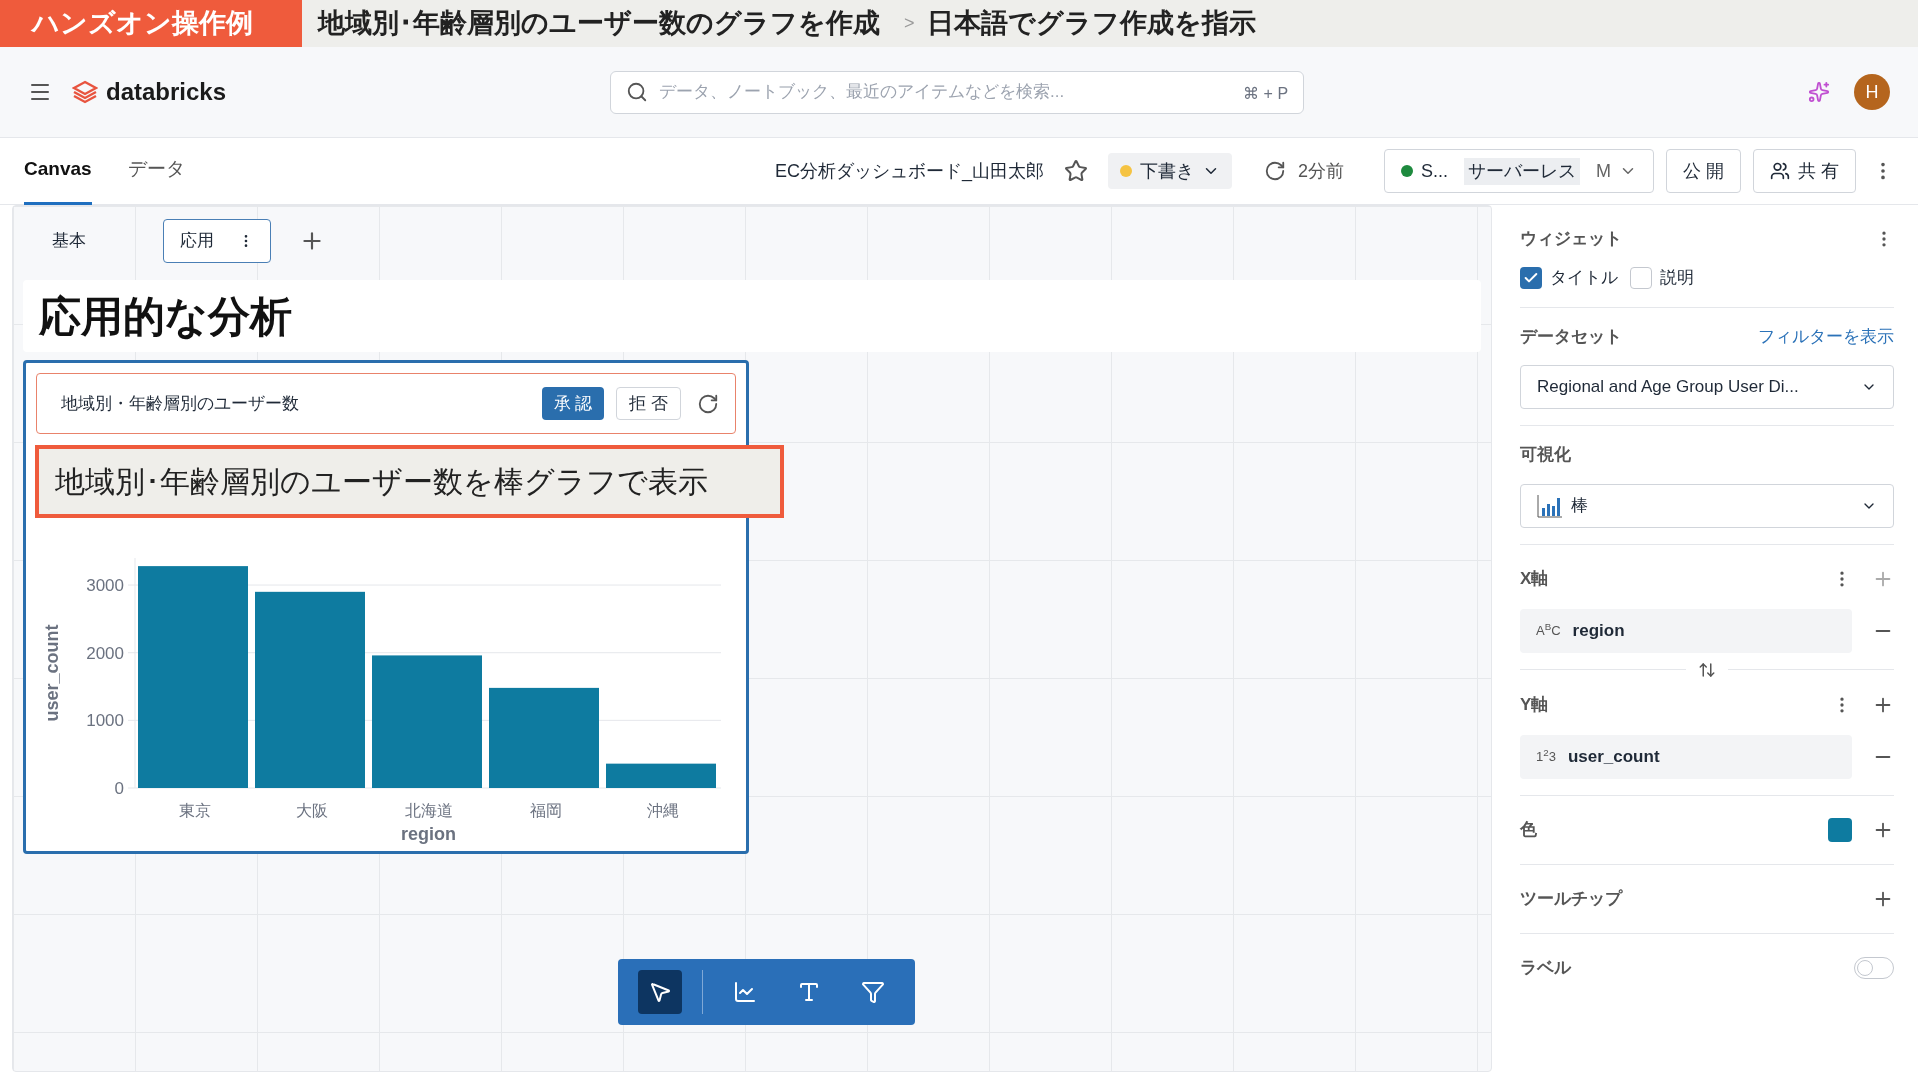 This screenshot has height=1080, width=1918. Describe the element at coordinates (1580, 505) in the screenshot. I see `visualization-name: 棒` at that location.